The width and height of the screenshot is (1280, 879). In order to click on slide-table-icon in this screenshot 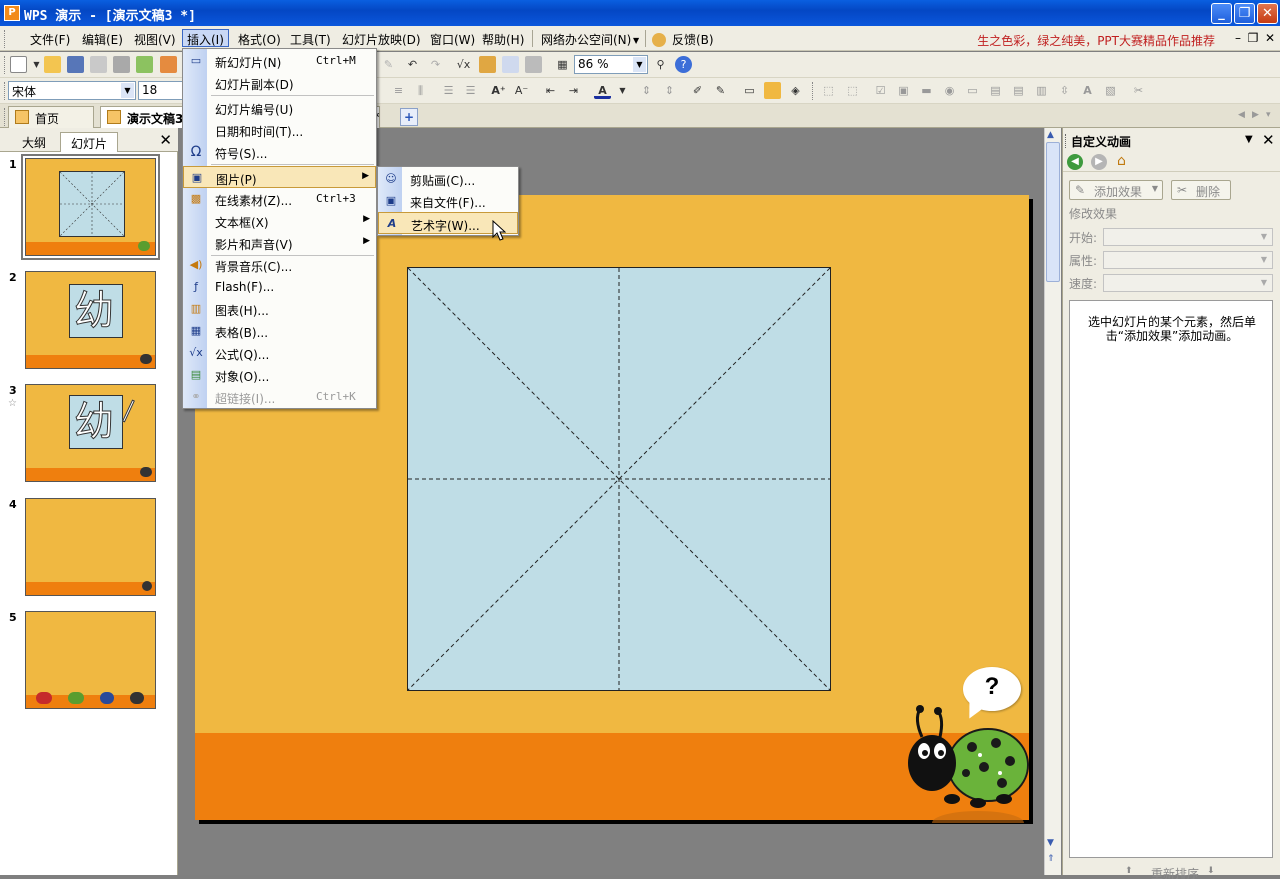, I will do `click(772, 90)`.